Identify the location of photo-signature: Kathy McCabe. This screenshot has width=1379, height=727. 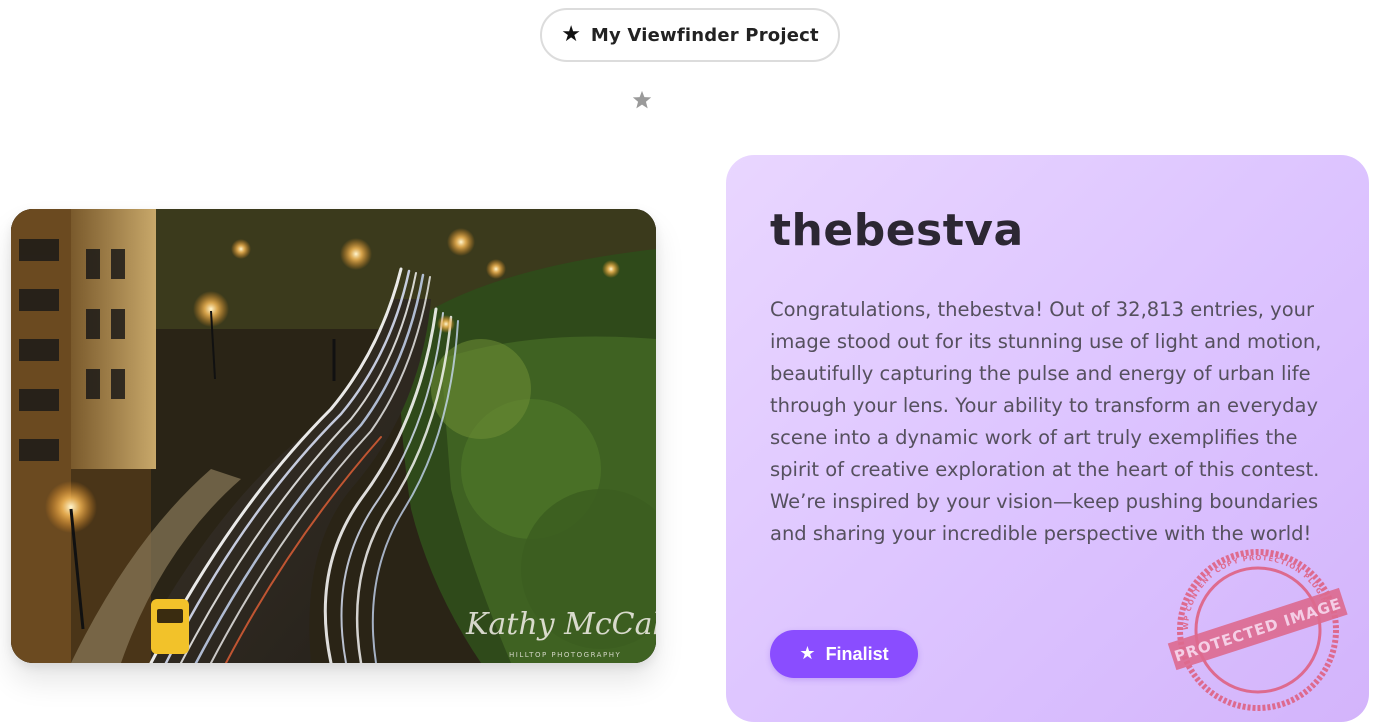
(560, 624).